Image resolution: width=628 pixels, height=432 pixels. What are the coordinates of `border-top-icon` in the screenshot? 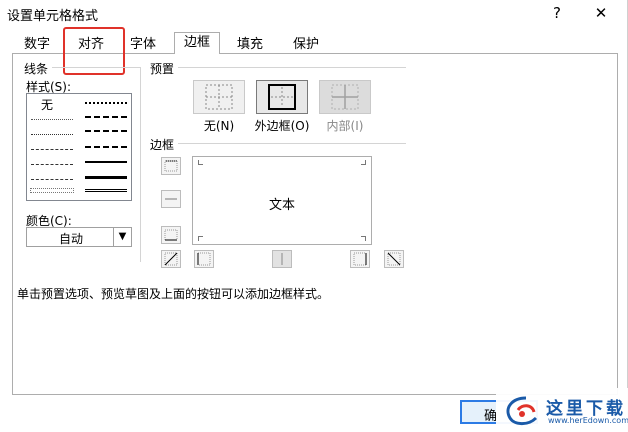 It's located at (171, 166).